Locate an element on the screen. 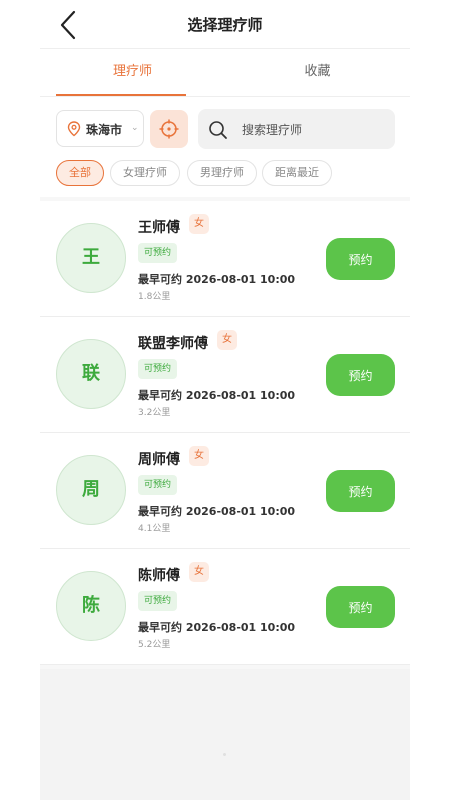 This screenshot has height=800, width=450. avatar: 王 is located at coordinates (91, 258).